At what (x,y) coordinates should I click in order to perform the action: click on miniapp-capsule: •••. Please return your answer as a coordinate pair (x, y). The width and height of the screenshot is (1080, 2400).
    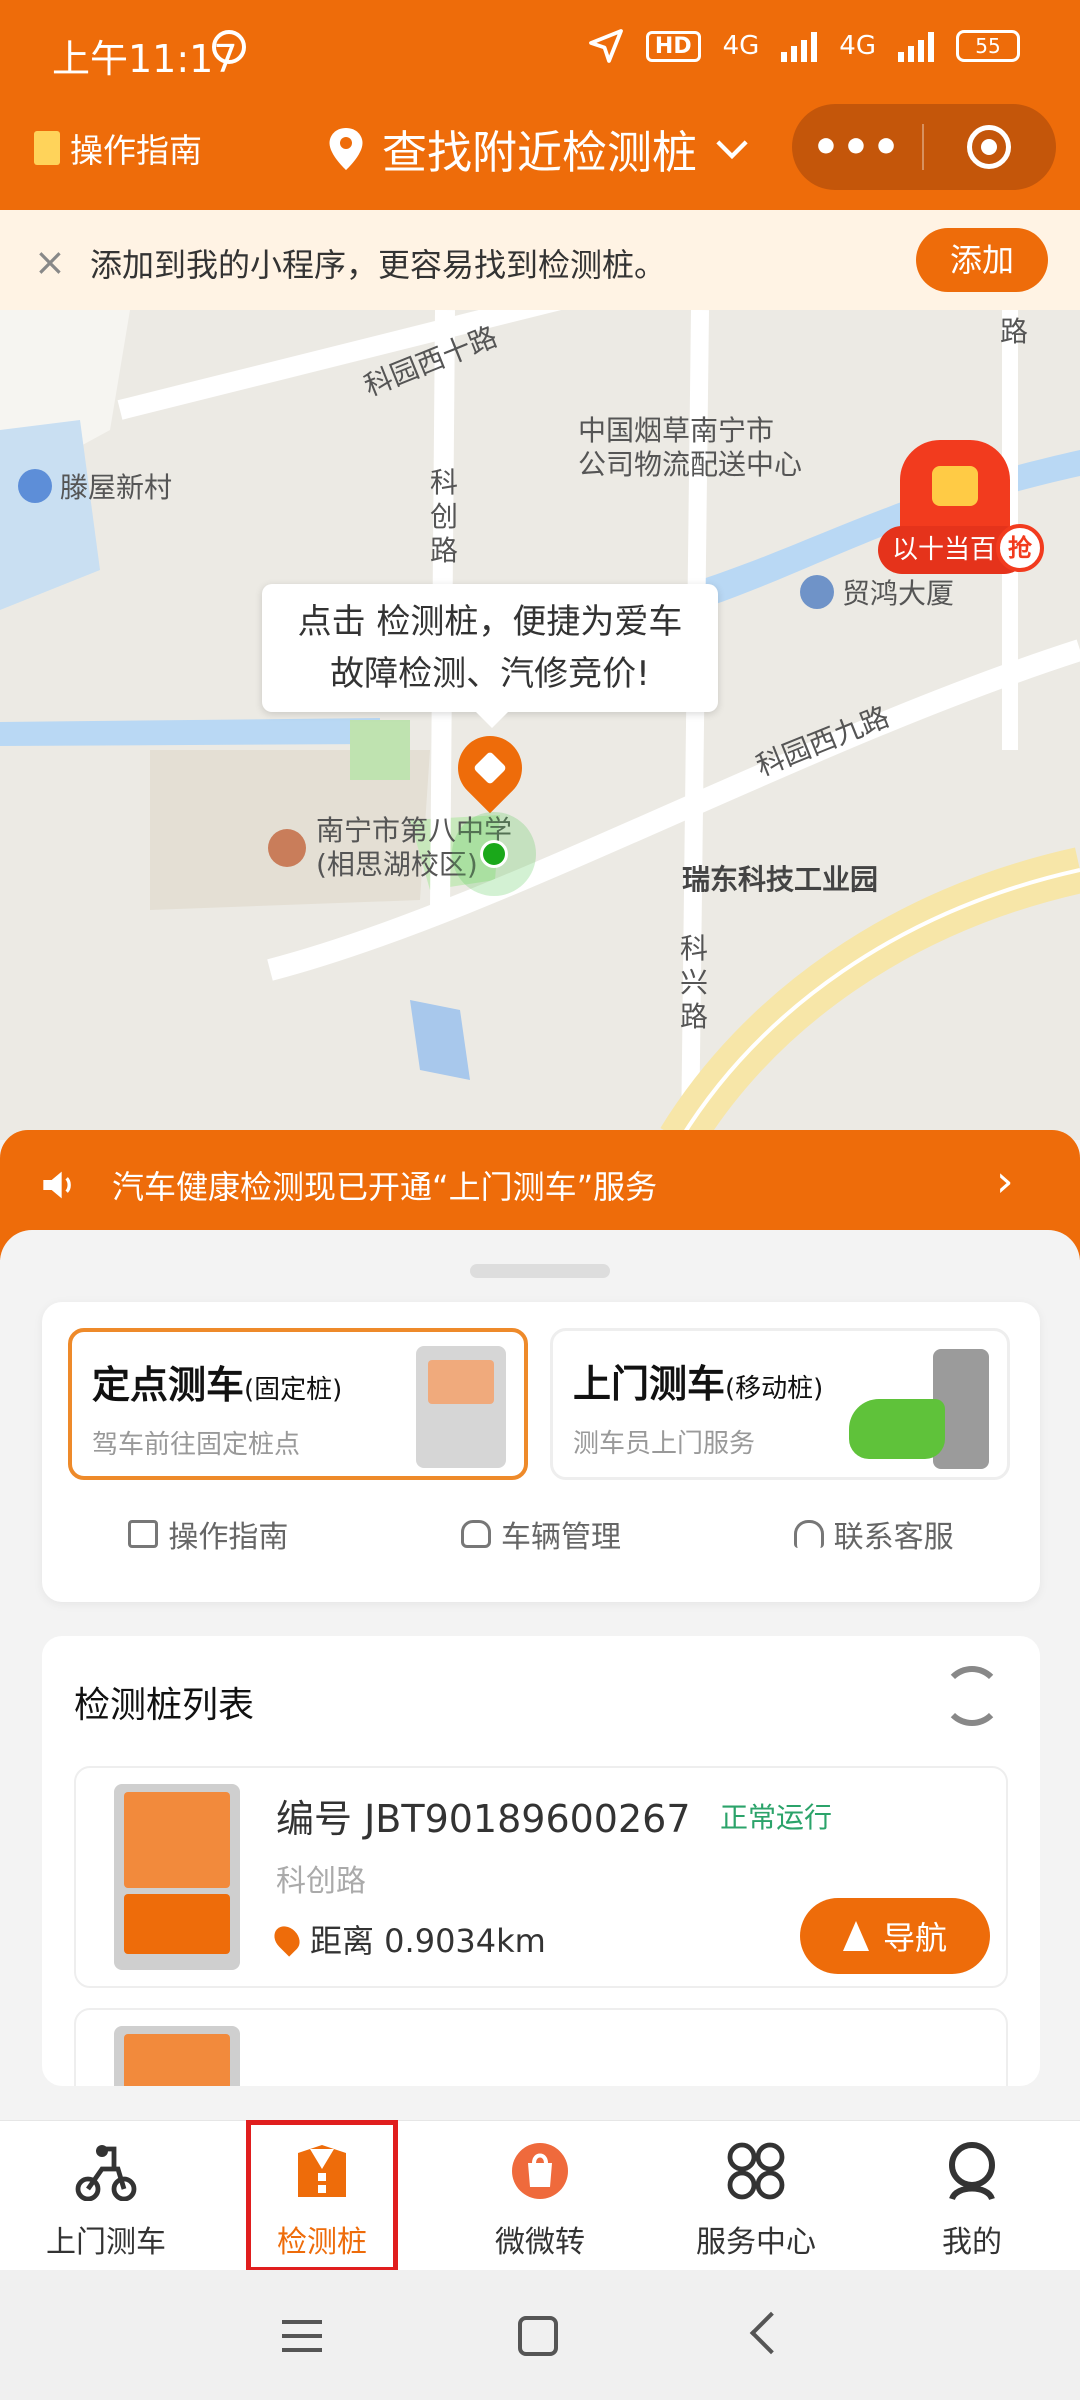
    Looking at the image, I should click on (924, 147).